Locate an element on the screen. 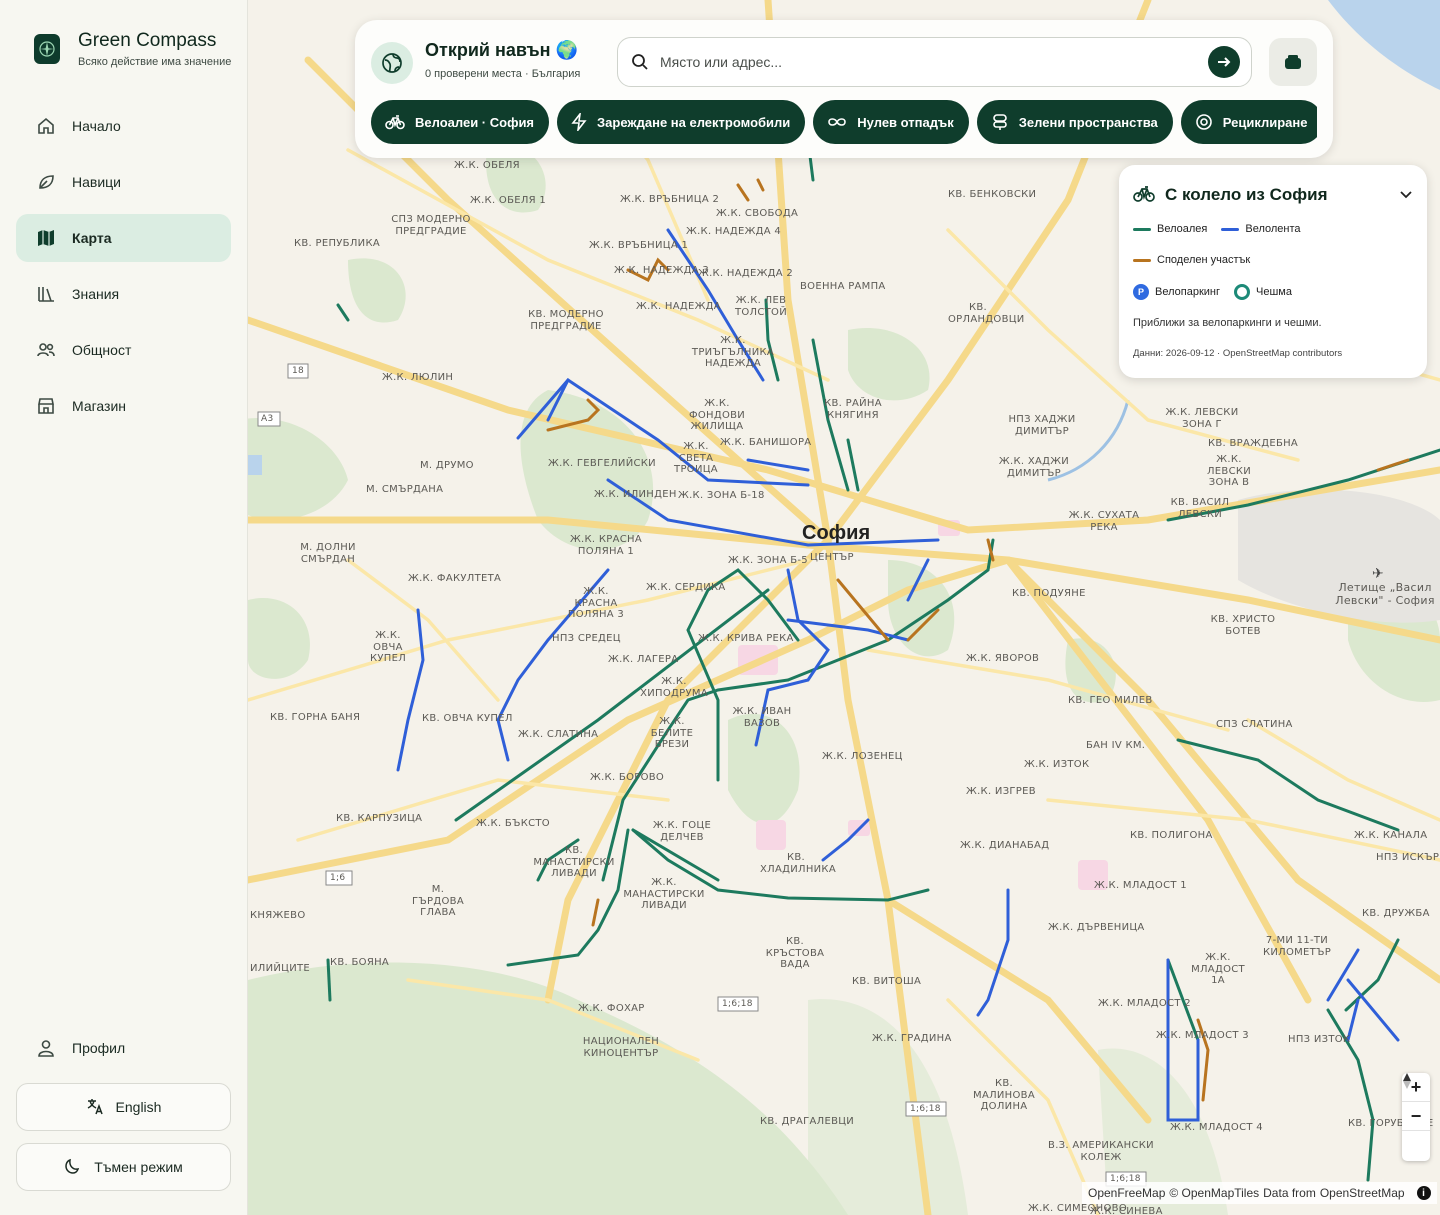 The image size is (1440, 1215). search-submit-button is located at coordinates (1224, 62).